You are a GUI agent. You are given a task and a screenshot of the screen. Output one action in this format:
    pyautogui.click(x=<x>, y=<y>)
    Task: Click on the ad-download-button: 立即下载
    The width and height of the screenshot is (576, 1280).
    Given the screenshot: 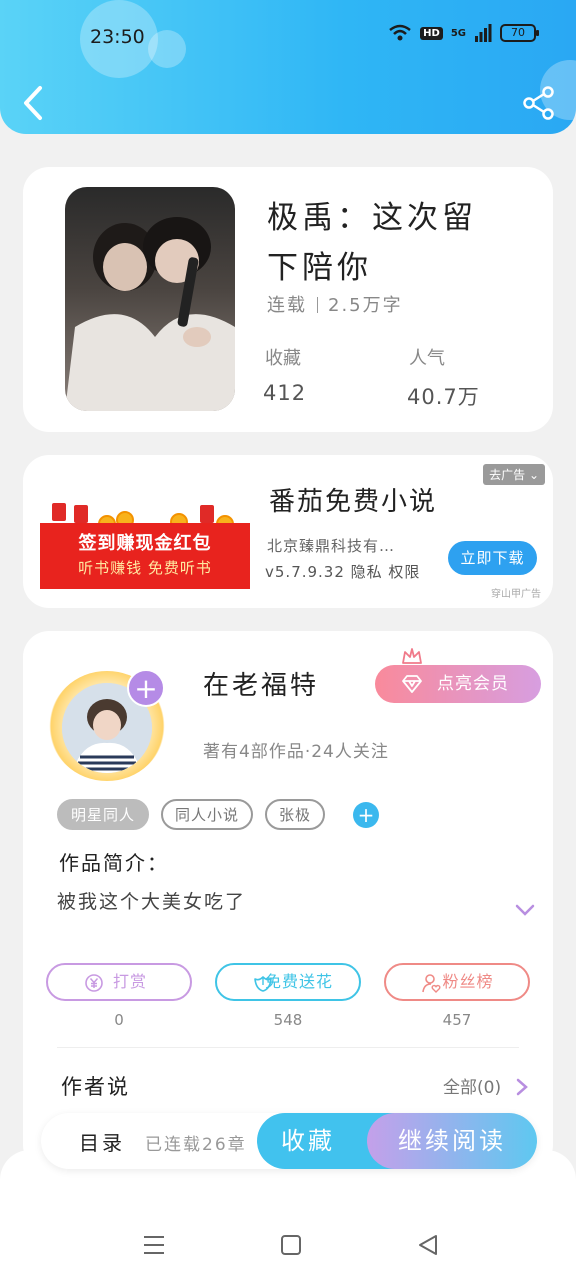 What is the action you would take?
    pyautogui.click(x=492, y=558)
    